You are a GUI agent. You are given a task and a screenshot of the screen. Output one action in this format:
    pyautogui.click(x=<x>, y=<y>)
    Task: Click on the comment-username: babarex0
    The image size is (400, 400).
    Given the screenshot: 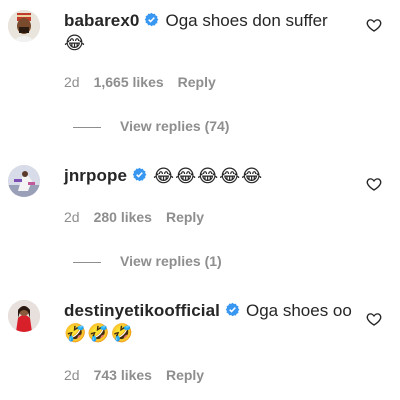 What is the action you would take?
    pyautogui.click(x=101, y=20)
    